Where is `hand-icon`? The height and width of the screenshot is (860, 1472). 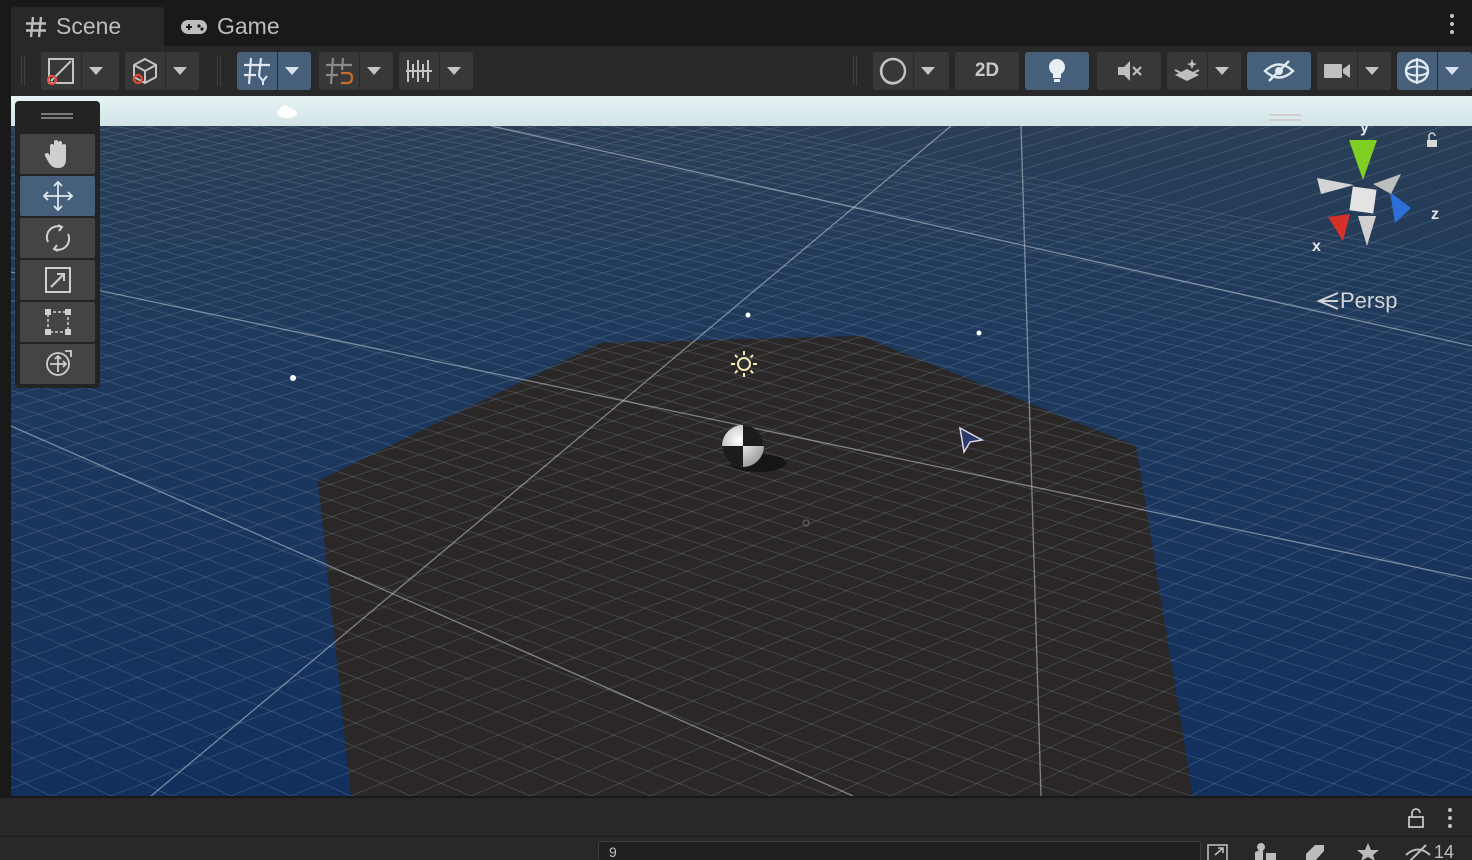
hand-icon is located at coordinates (55, 154).